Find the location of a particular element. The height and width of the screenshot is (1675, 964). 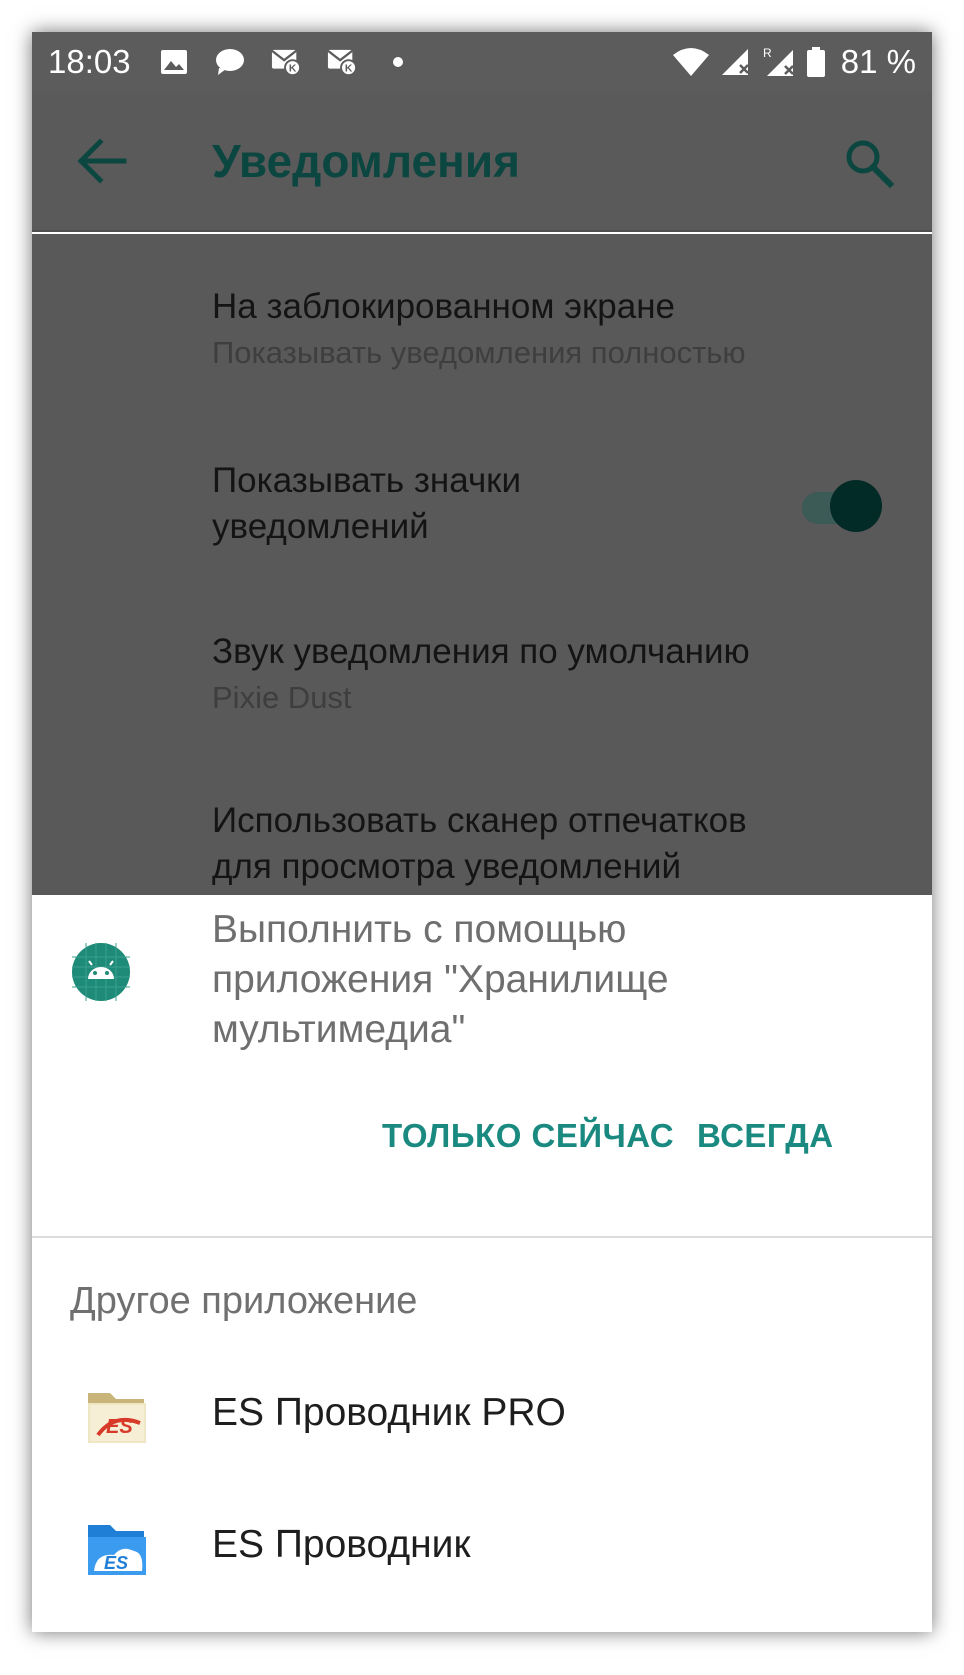

app-label: ES Проводник is located at coordinates (341, 1544).